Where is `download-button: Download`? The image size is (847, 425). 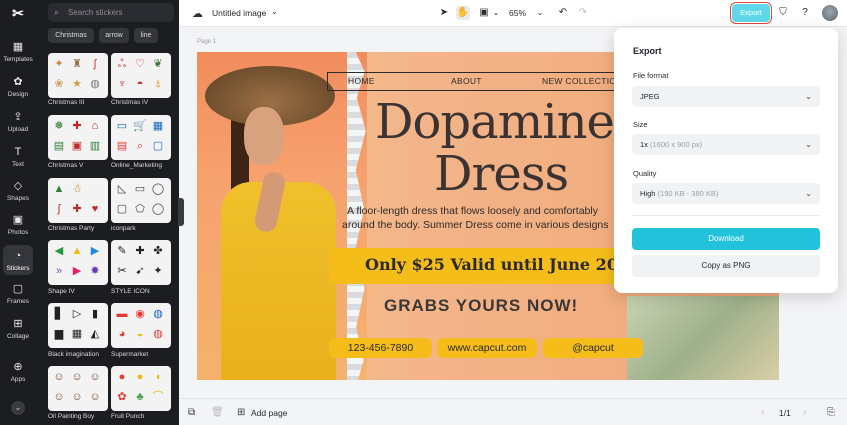
download-button: Download is located at coordinates (726, 239).